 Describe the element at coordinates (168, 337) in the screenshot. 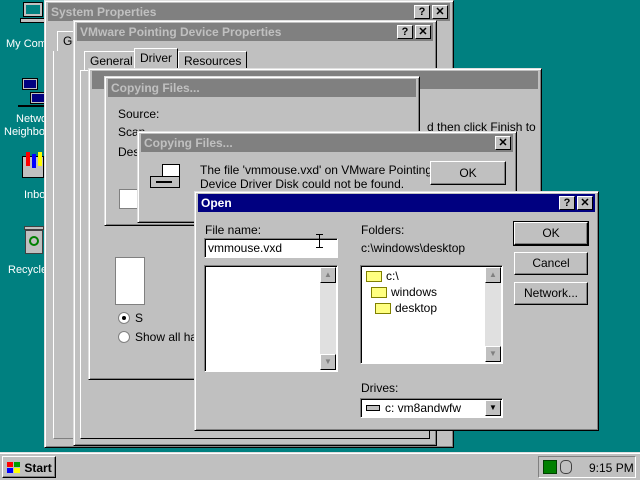

I see `radio-show-all-hardware-label: Show all har` at that location.